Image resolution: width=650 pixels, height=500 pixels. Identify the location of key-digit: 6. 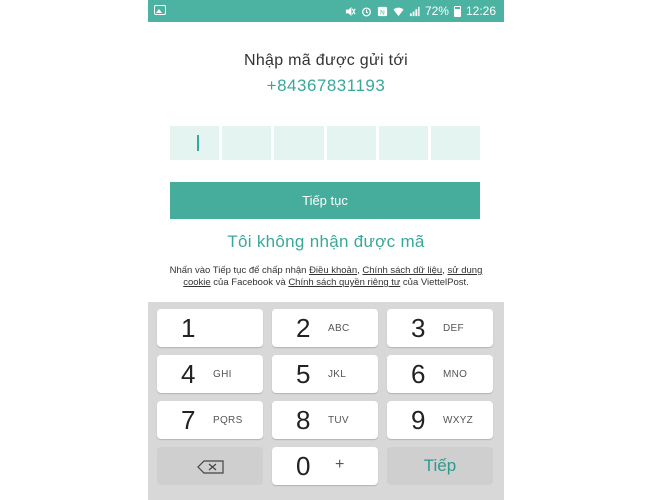
(418, 374).